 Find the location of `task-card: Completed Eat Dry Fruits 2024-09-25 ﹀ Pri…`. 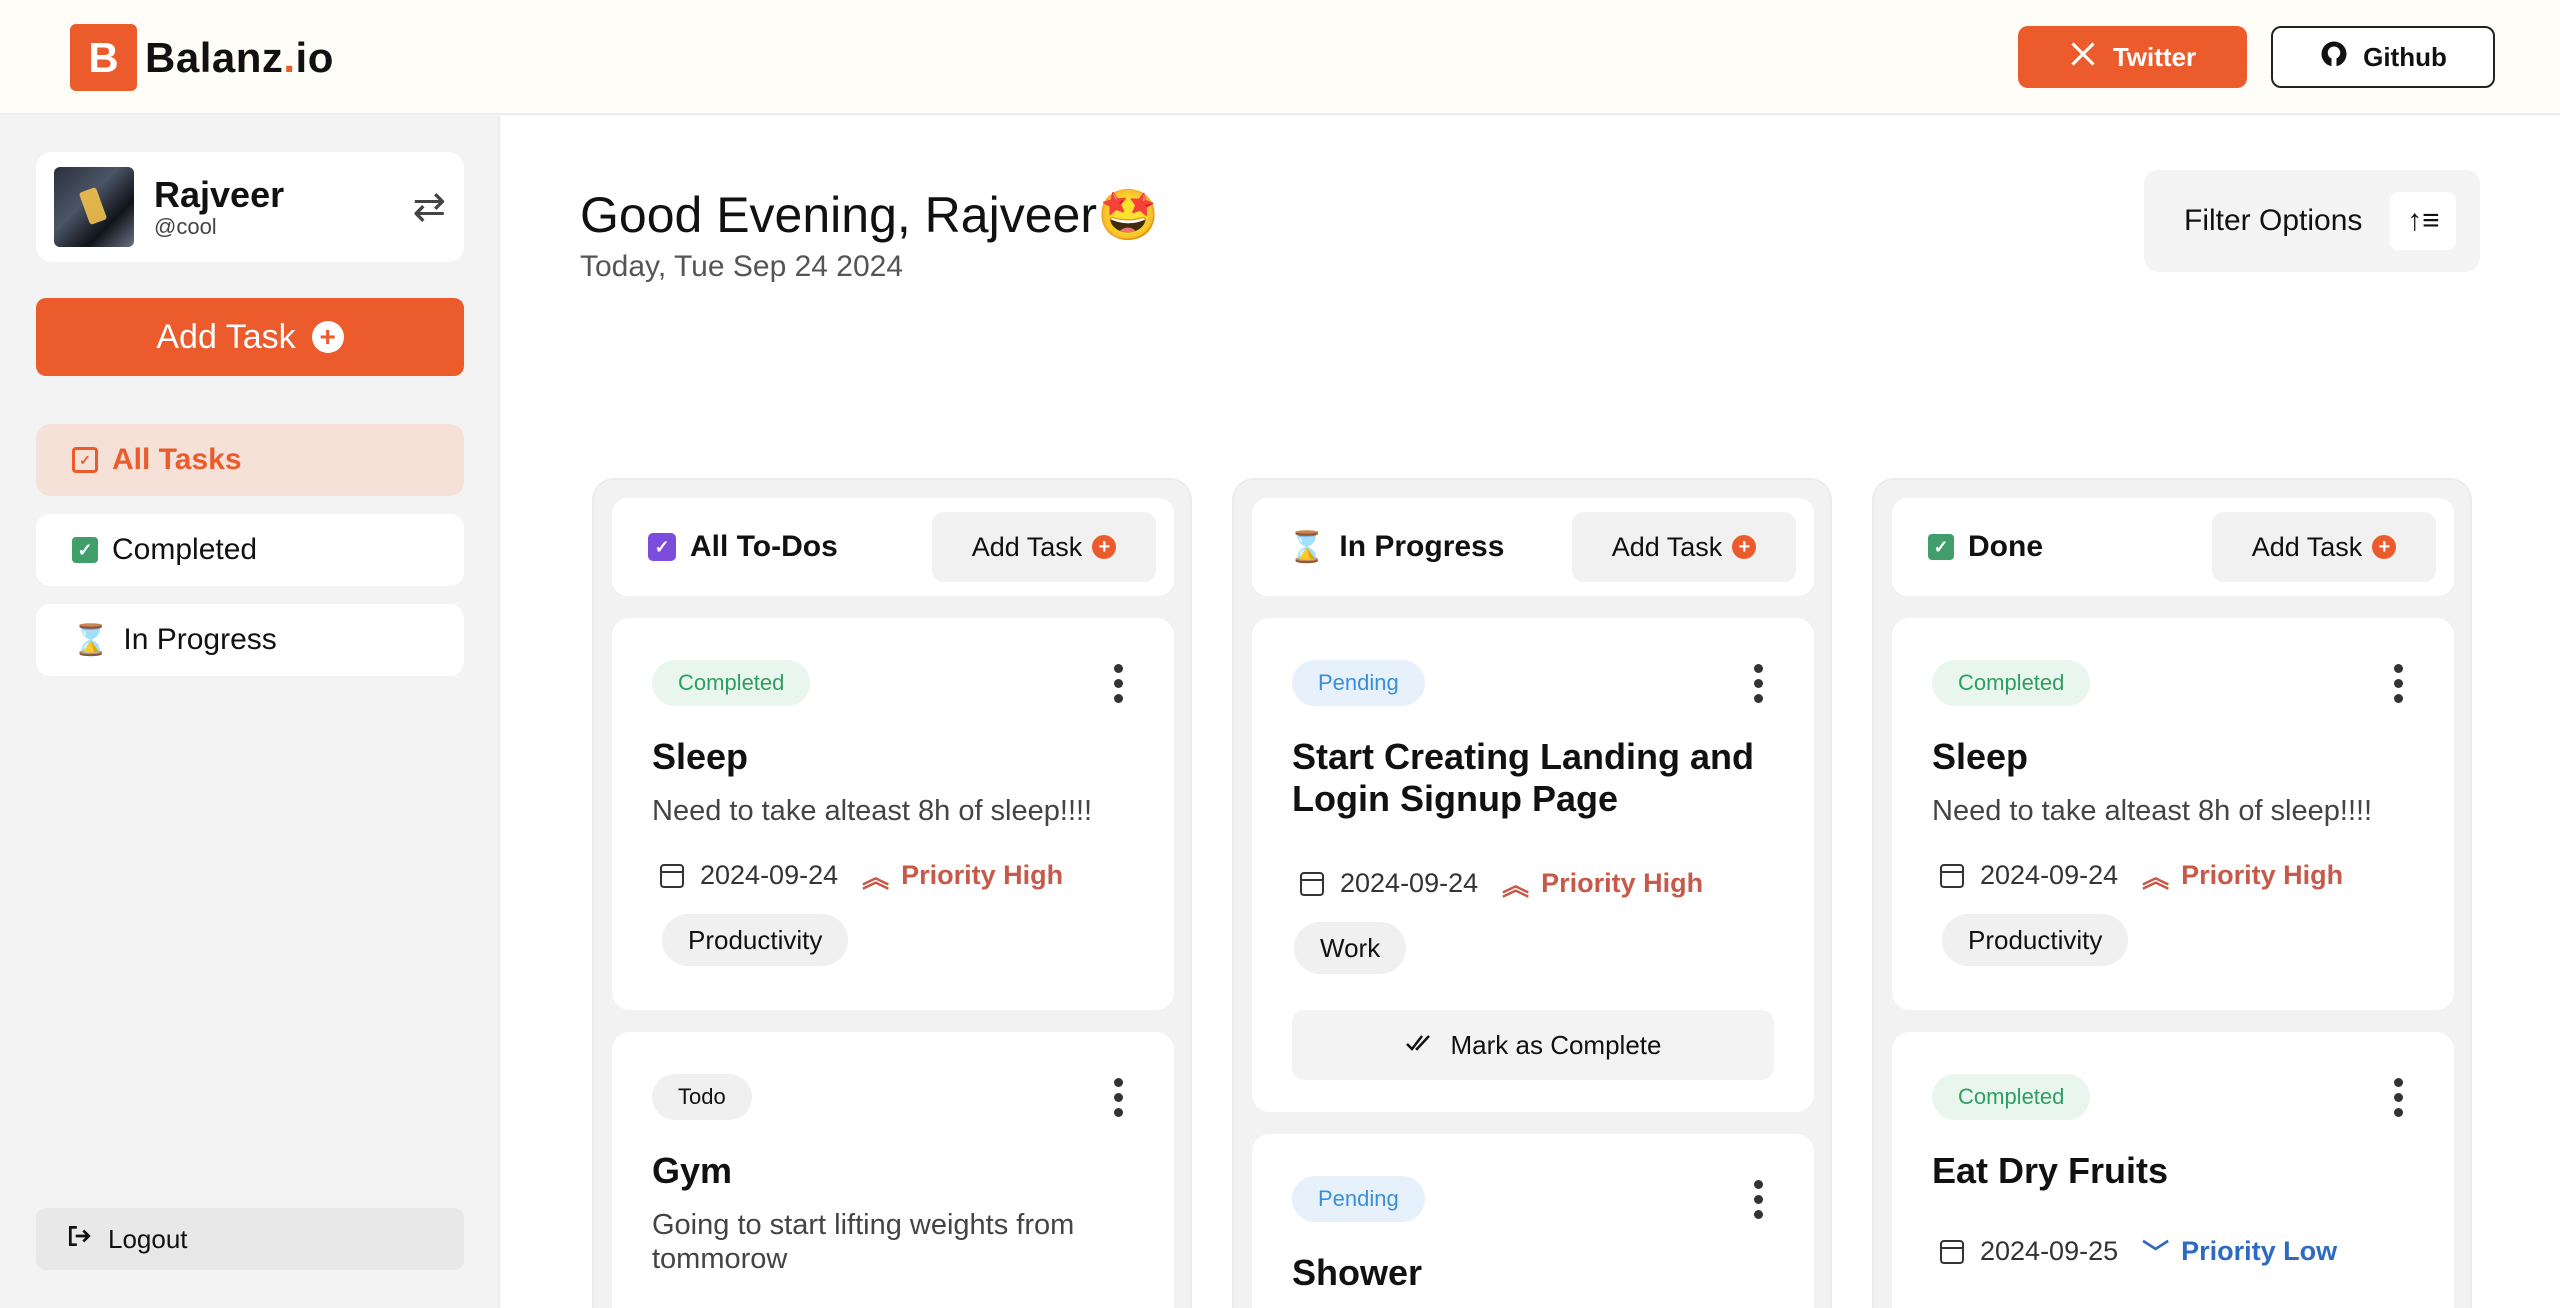

task-card: Completed Eat Dry Fruits 2024-09-25 ﹀ Pri… is located at coordinates (2173, 1170).